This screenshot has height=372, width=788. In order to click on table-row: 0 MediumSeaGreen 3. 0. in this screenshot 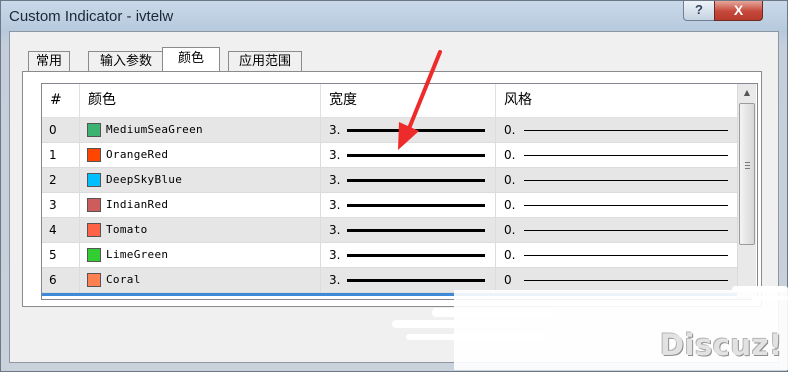, I will do `click(389, 130)`.